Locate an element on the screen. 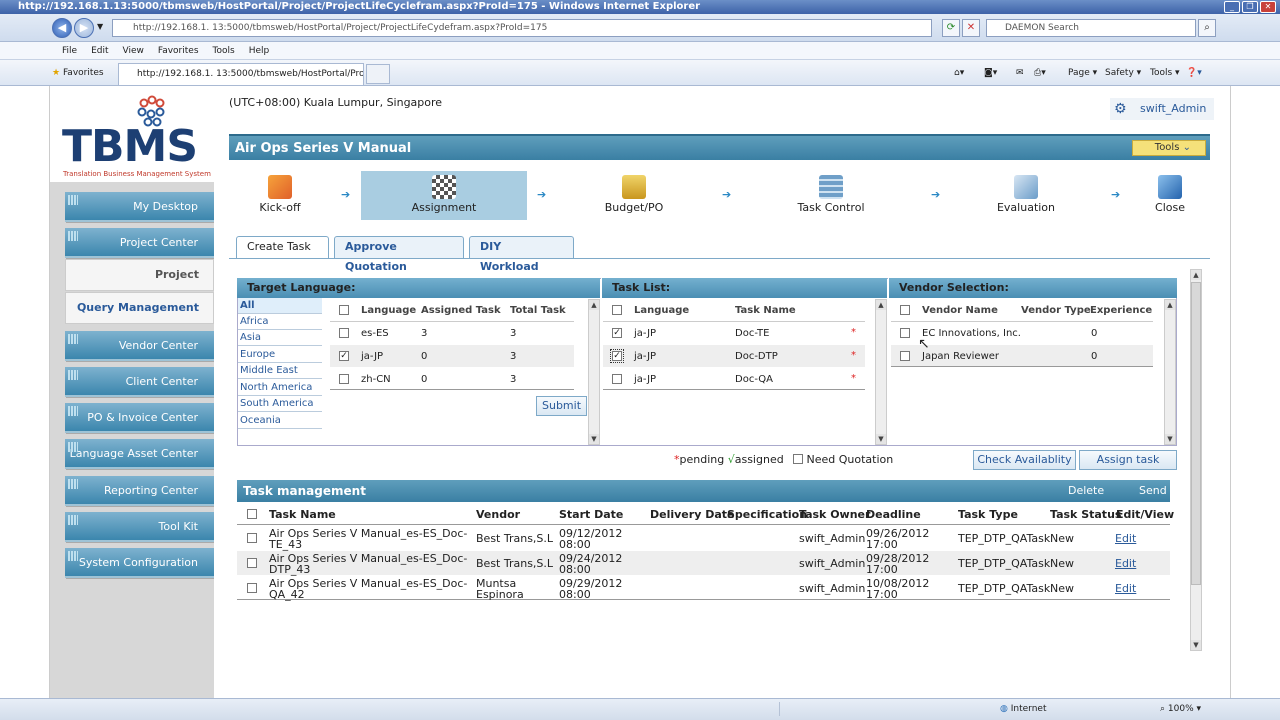  menu-help: Help is located at coordinates (259, 50).